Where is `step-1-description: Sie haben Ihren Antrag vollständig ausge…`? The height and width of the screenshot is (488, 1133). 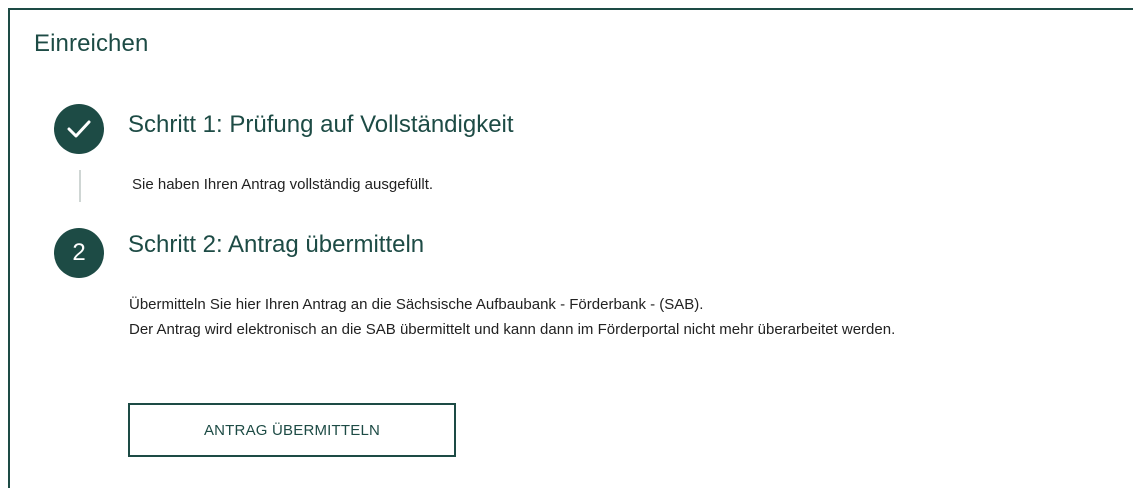
step-1-description: Sie haben Ihren Antrag vollständig ausge… is located at coordinates (283, 184).